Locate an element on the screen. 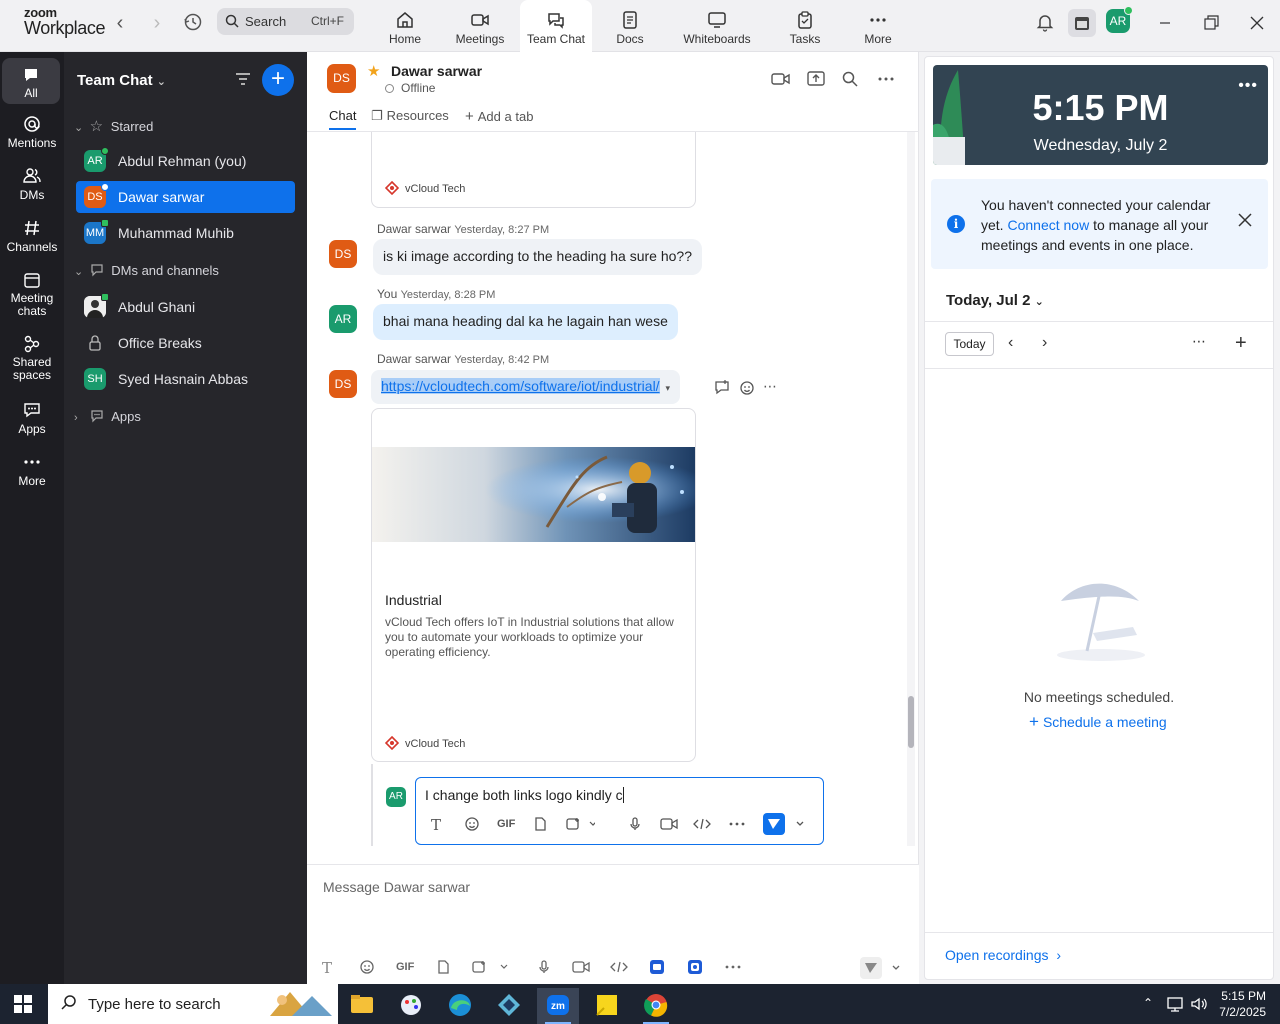 This screenshot has width=1280, height=1024. tab-more: More is located at coordinates (878, 26).